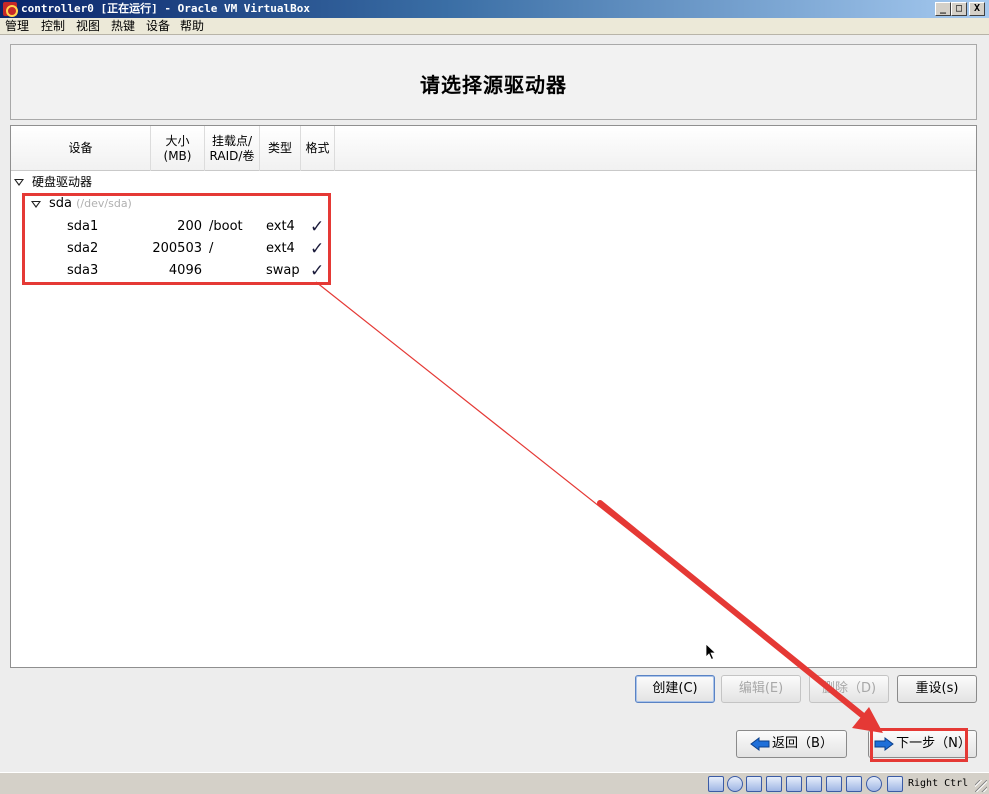 This screenshot has height=794, width=989. What do you see at coordinates (493, 85) in the screenshot?
I see `page-title: 请选择源驱动器` at bounding box center [493, 85].